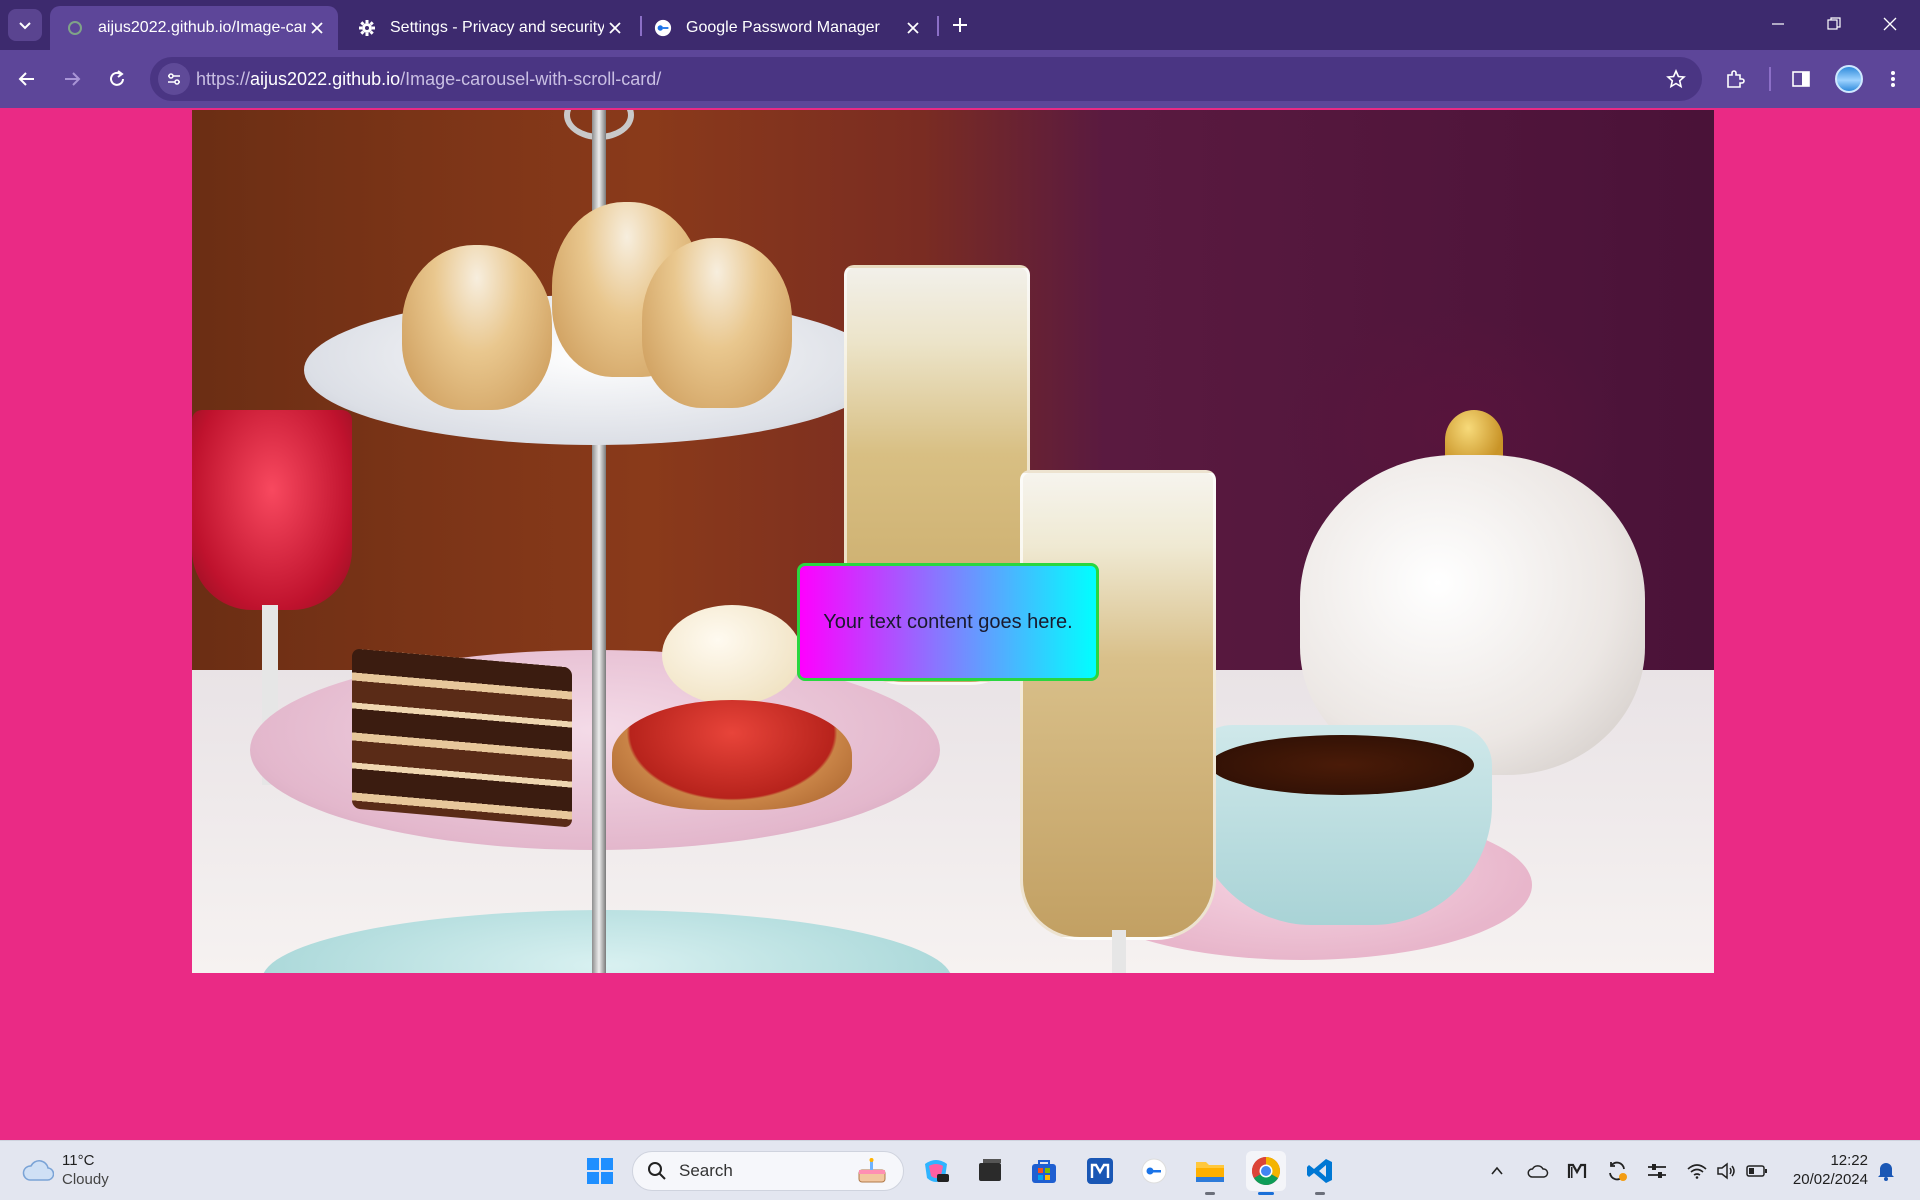  What do you see at coordinates (872, 1170) in the screenshot?
I see `birthday-cake-icon` at bounding box center [872, 1170].